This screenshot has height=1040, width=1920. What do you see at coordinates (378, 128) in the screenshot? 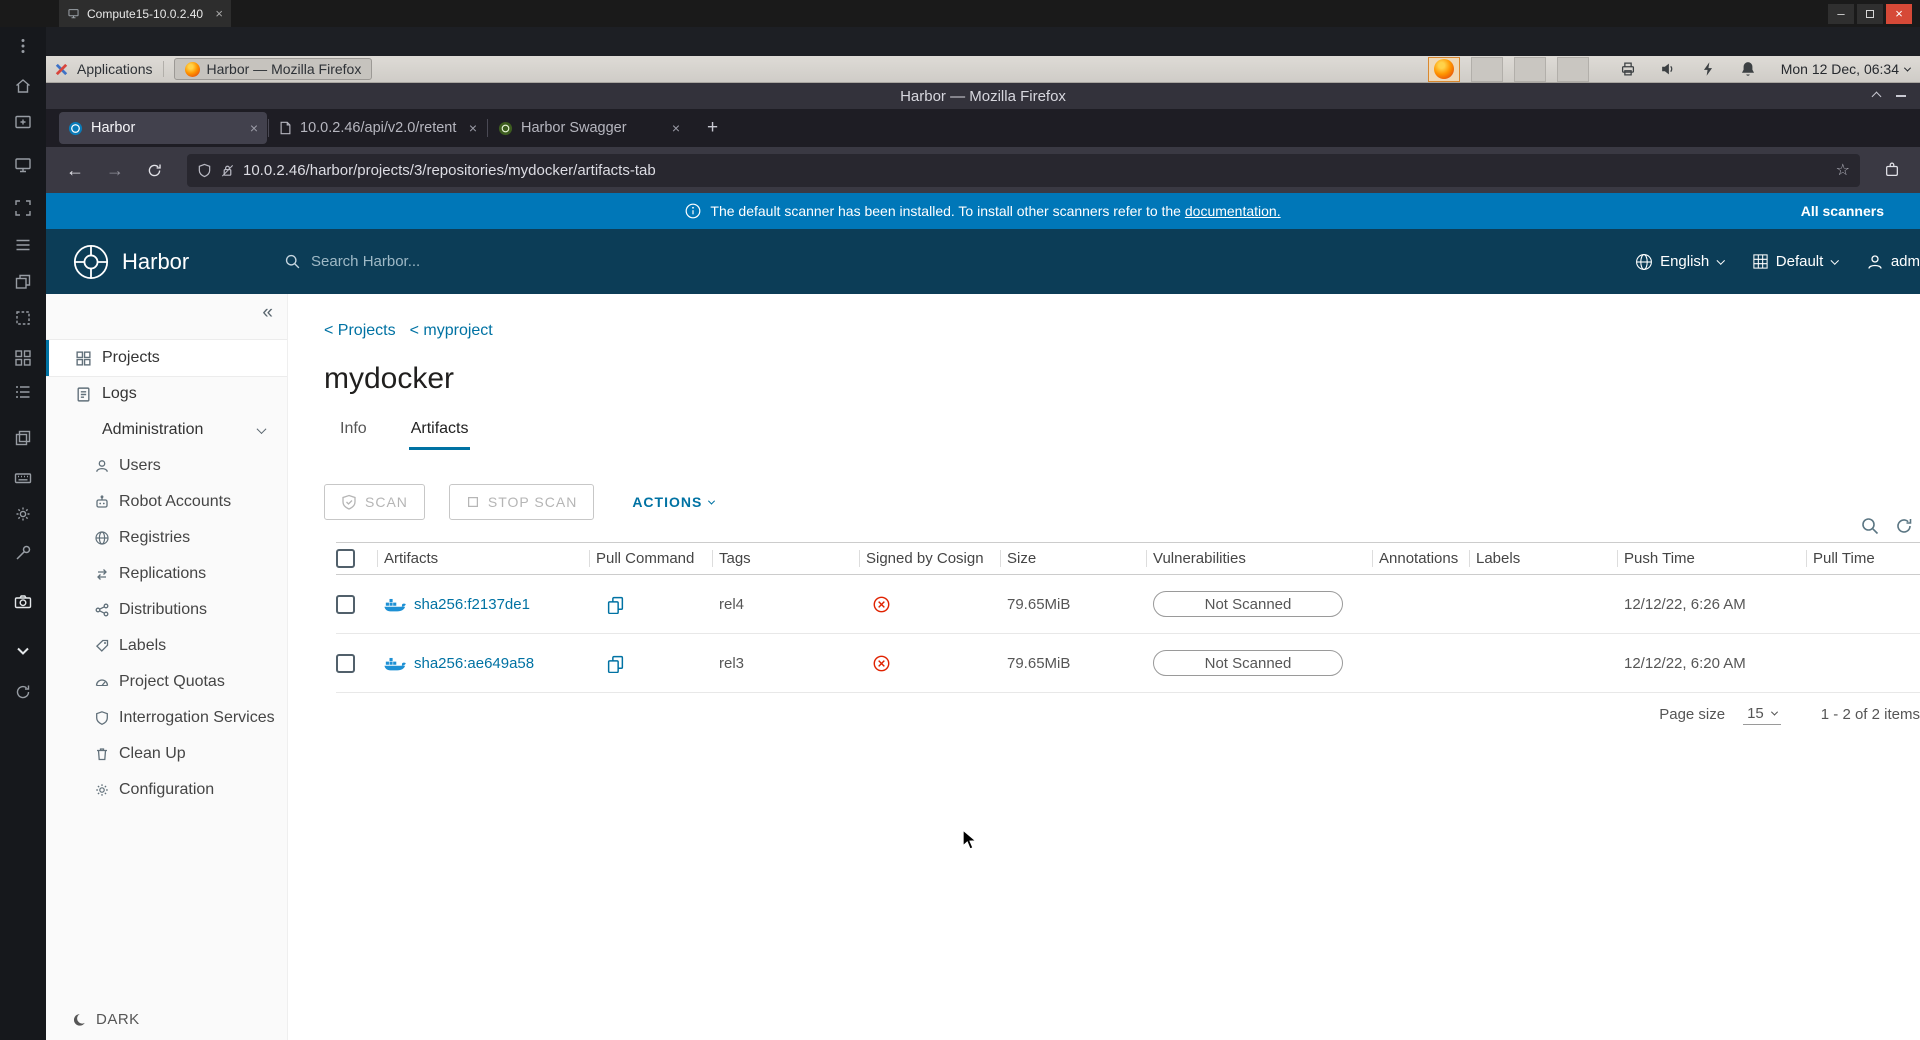
I see `browser-tab-api: 10.0.2.46/api/v2.0/retent ×` at bounding box center [378, 128].